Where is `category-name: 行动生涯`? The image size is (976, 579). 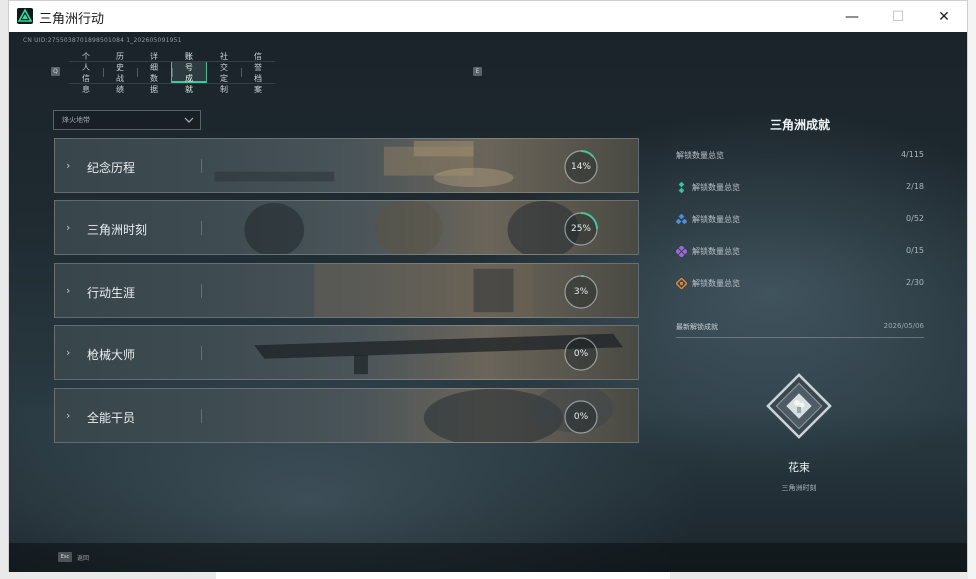 category-name: 行动生涯 is located at coordinates (111, 293).